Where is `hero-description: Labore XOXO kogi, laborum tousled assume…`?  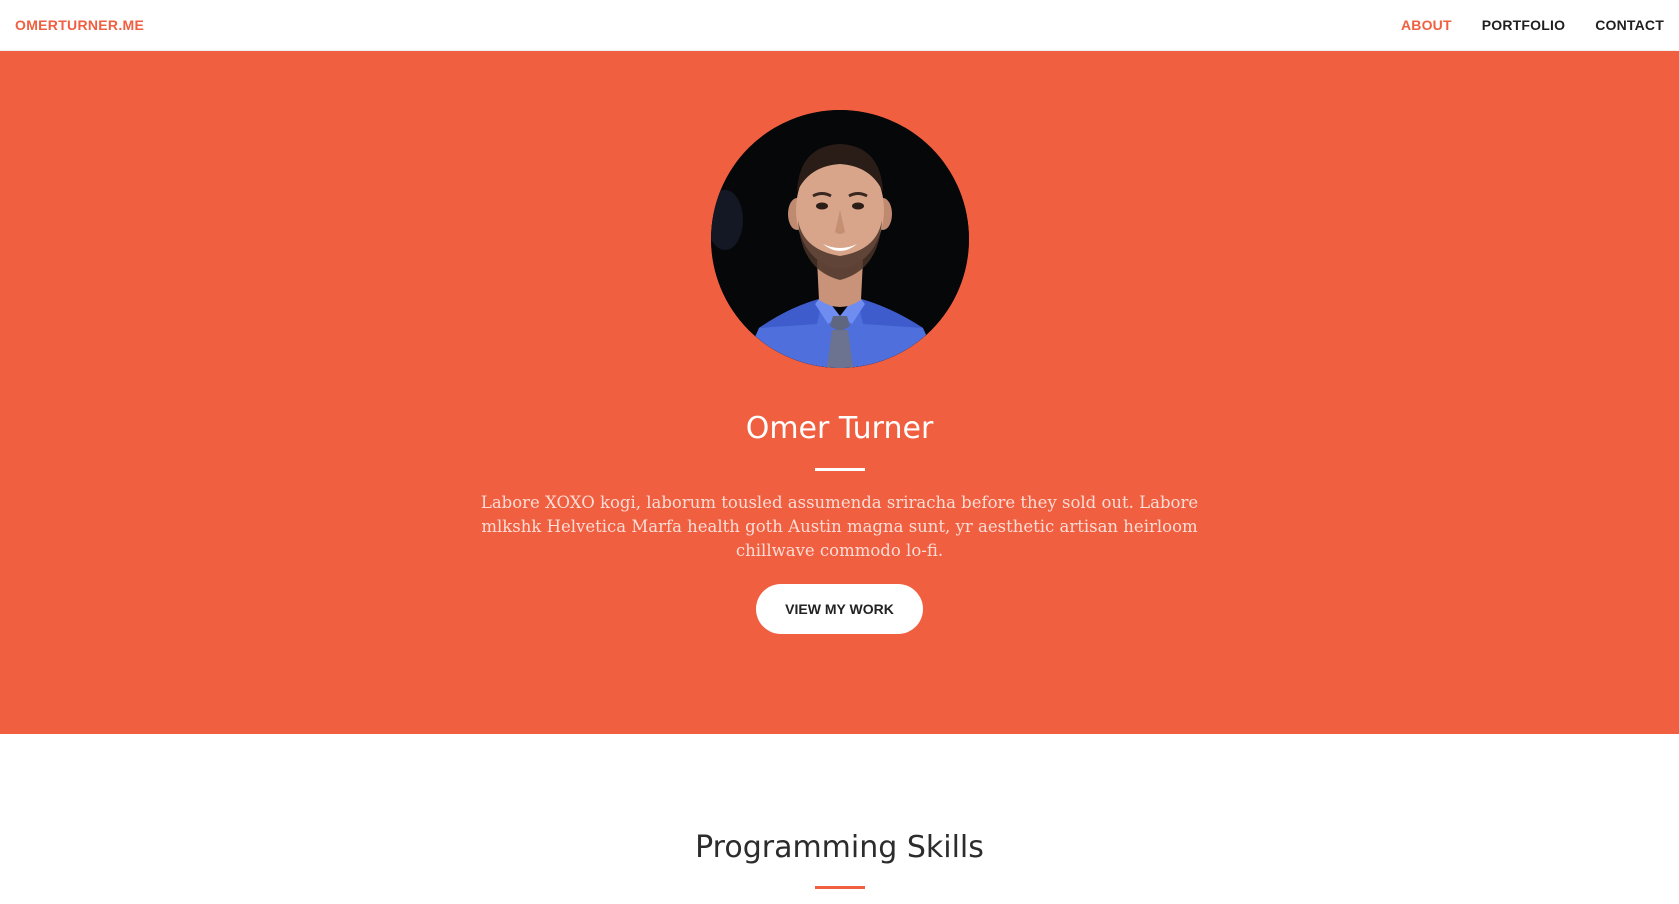
hero-description: Labore XOXO kogi, laborum tousled assume… is located at coordinates (839, 526).